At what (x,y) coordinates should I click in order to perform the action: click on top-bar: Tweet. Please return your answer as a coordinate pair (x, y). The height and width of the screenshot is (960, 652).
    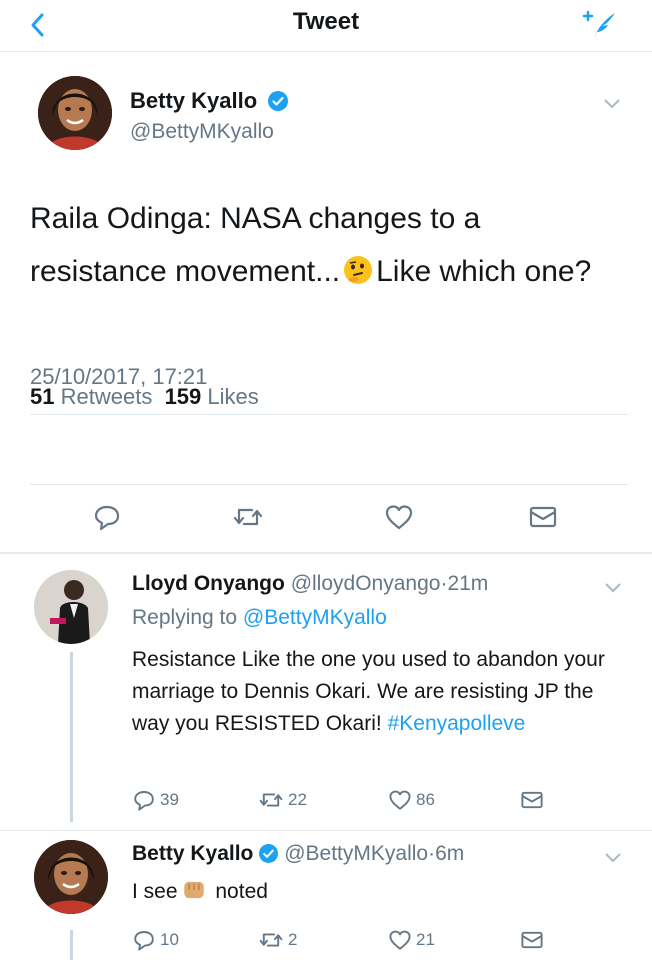
    Looking at the image, I should click on (326, 26).